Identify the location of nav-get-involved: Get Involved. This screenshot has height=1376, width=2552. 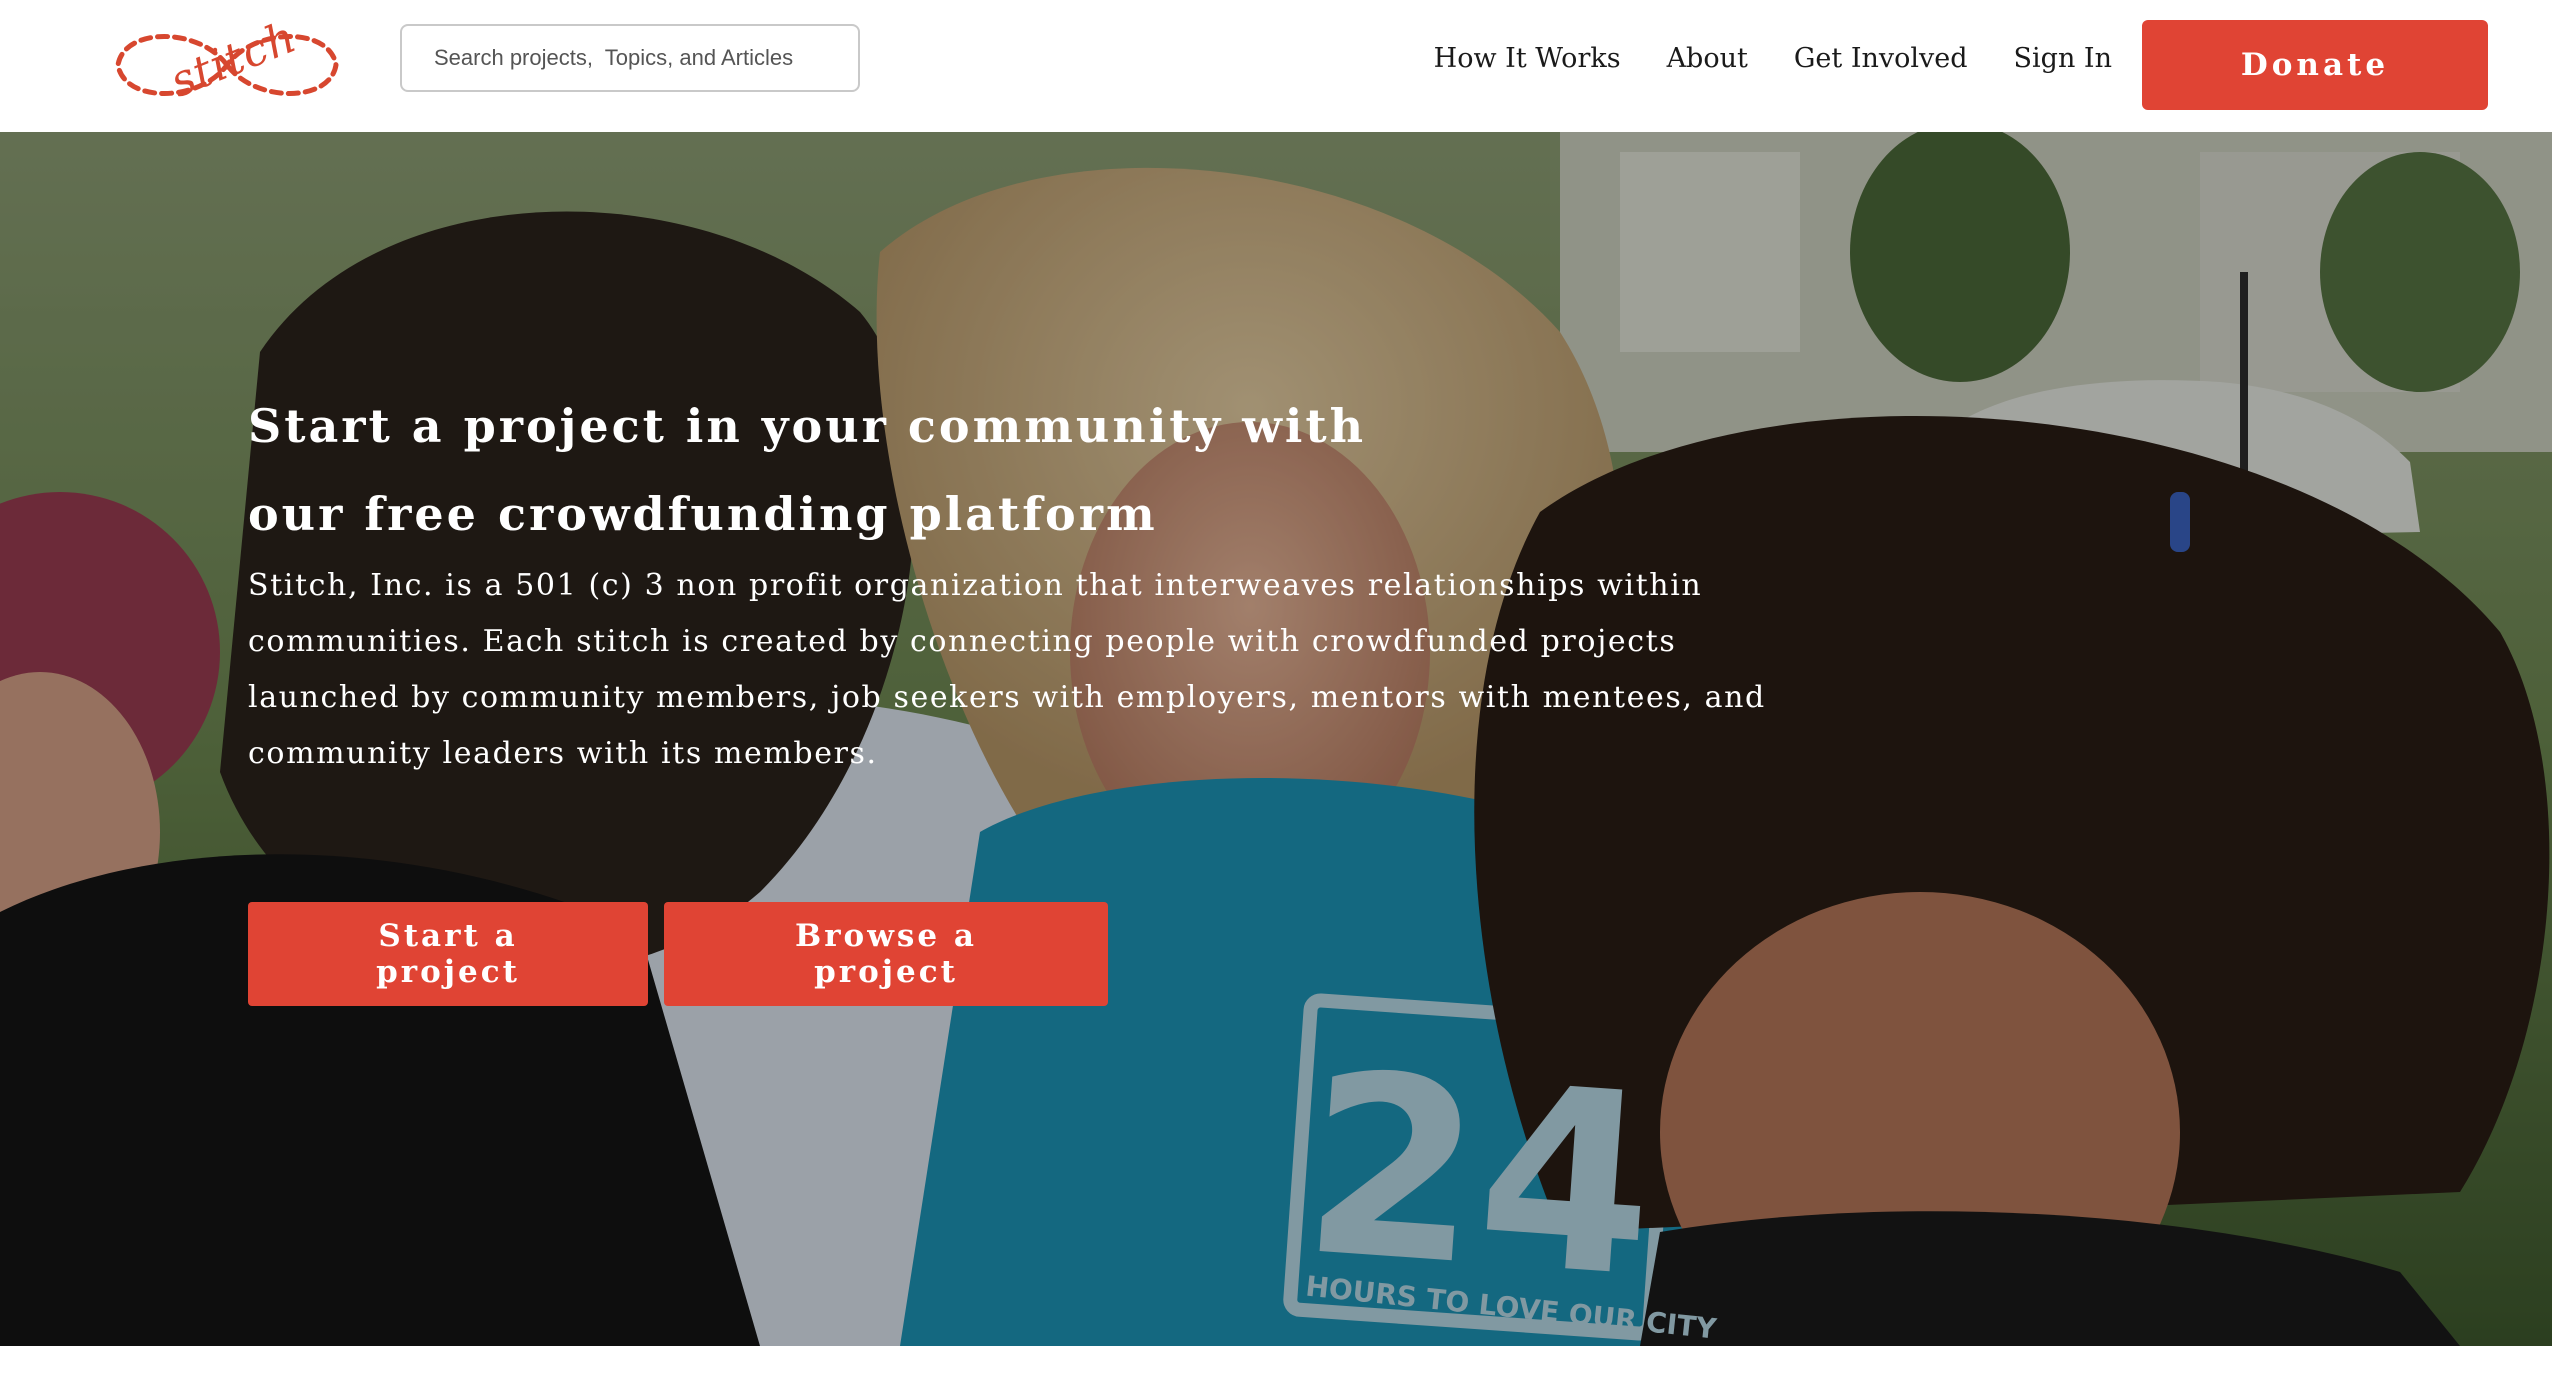
(1881, 58).